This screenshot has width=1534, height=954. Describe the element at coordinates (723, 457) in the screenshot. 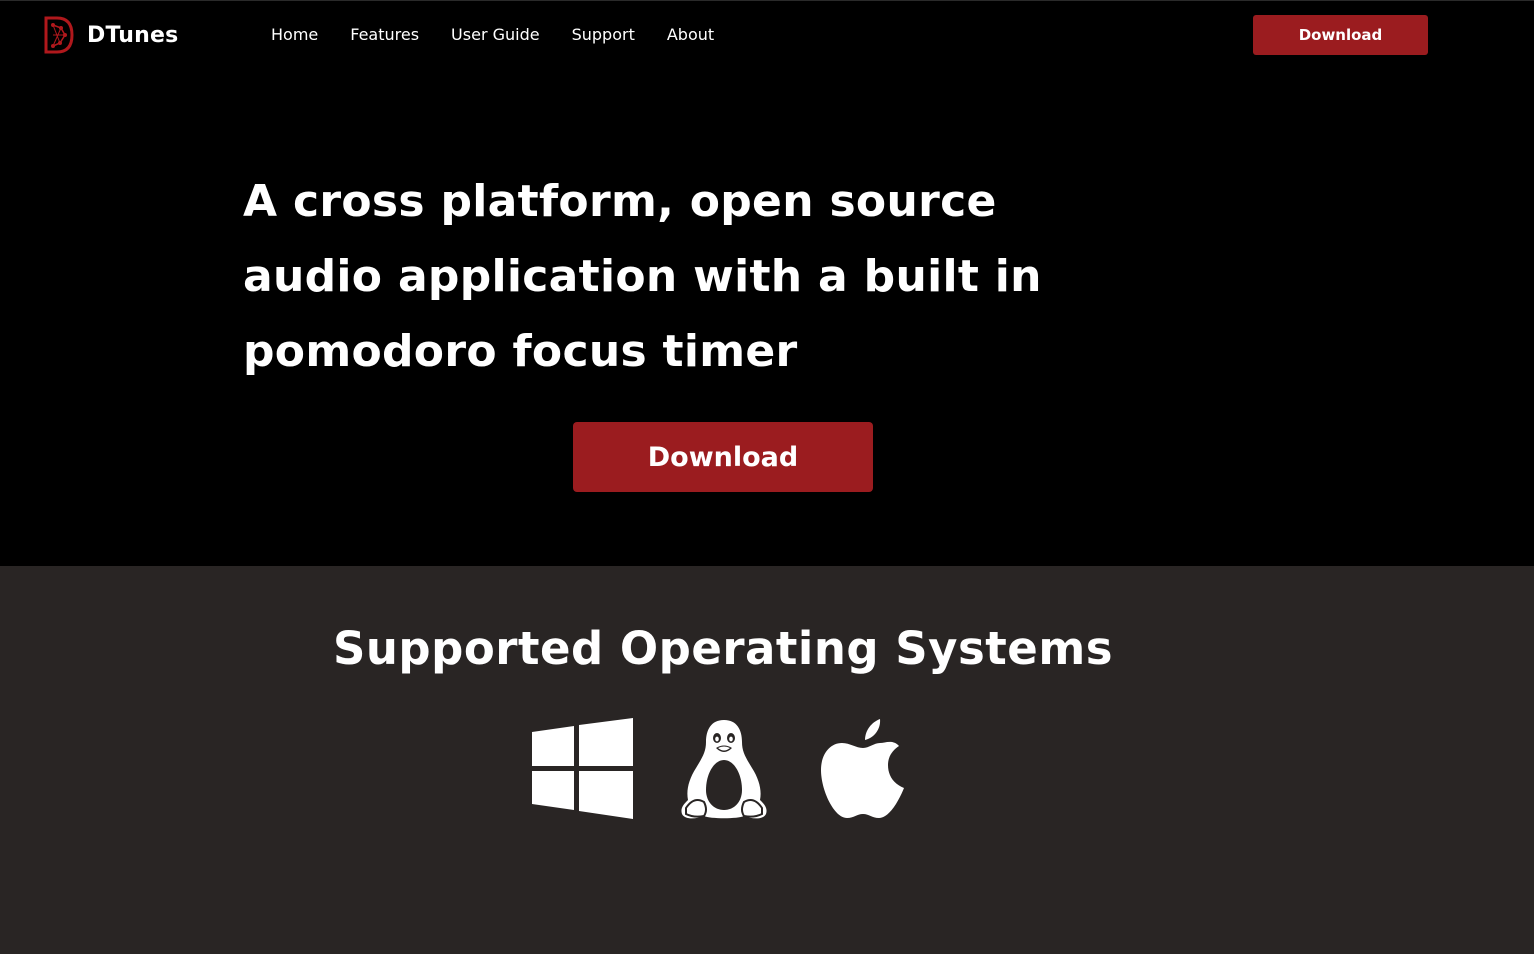

I see `hero-download-button: Download` at that location.